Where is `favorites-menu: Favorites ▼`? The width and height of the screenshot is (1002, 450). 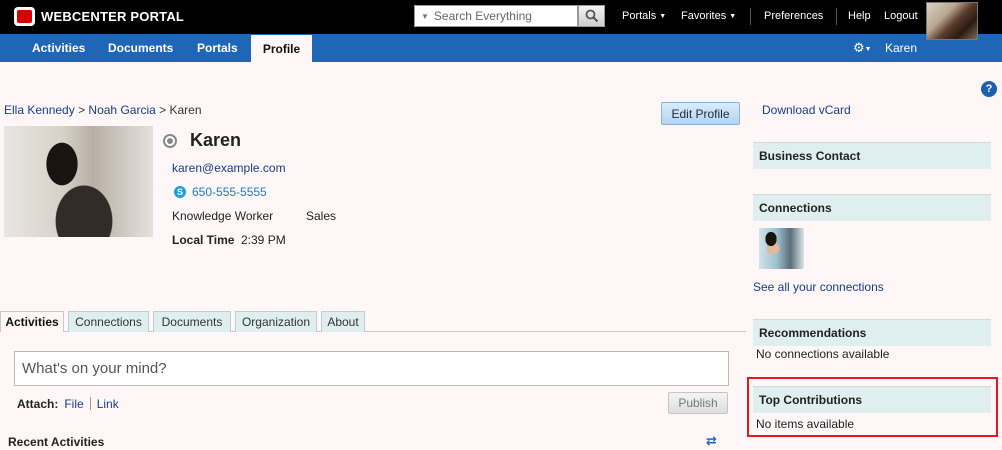 favorites-menu: Favorites ▼ is located at coordinates (708, 16).